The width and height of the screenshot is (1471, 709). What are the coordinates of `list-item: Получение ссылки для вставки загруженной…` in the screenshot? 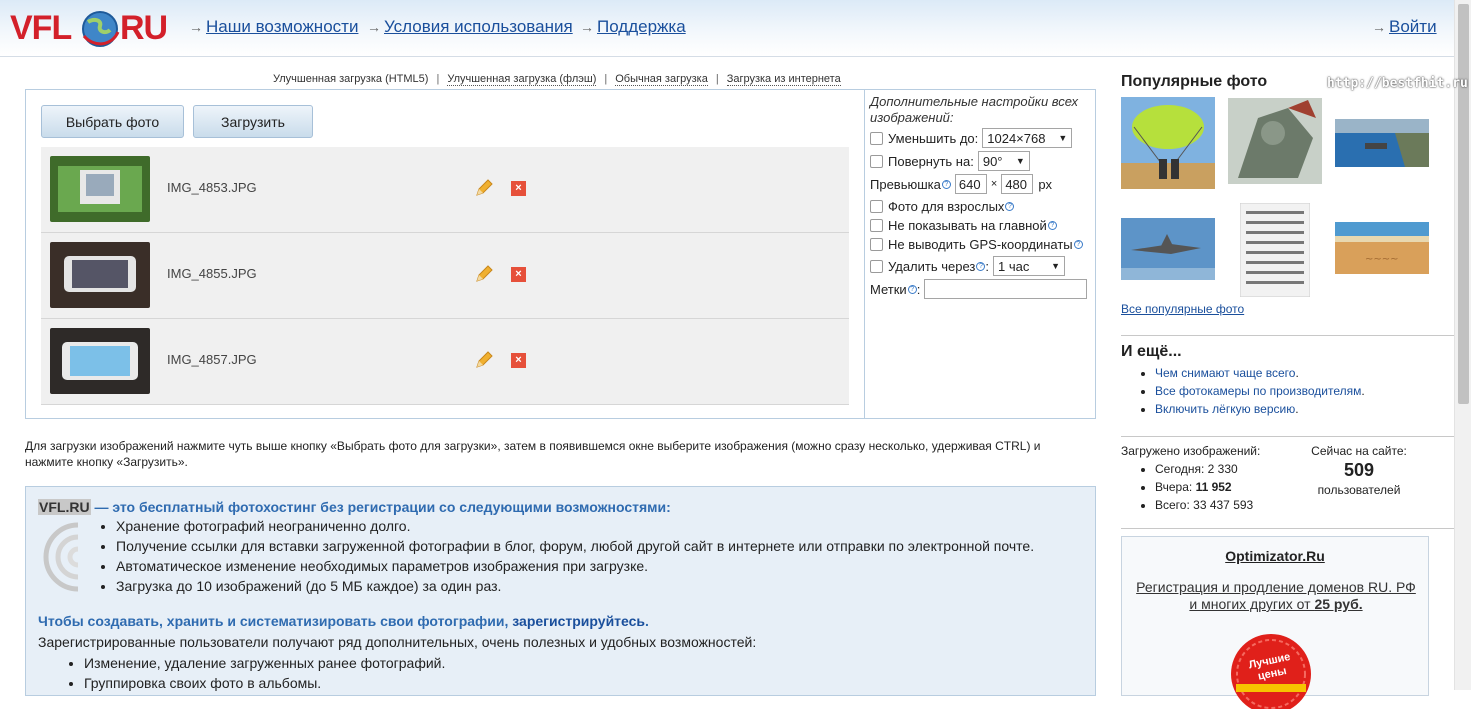 It's located at (575, 546).